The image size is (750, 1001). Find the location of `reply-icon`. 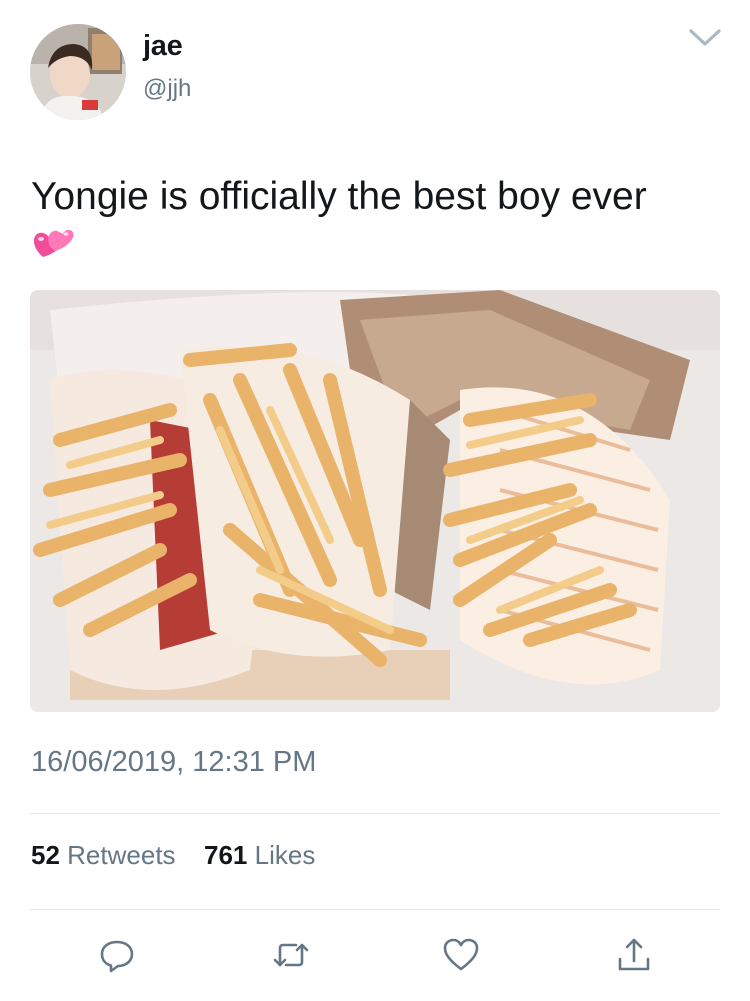

reply-icon is located at coordinates (117, 956).